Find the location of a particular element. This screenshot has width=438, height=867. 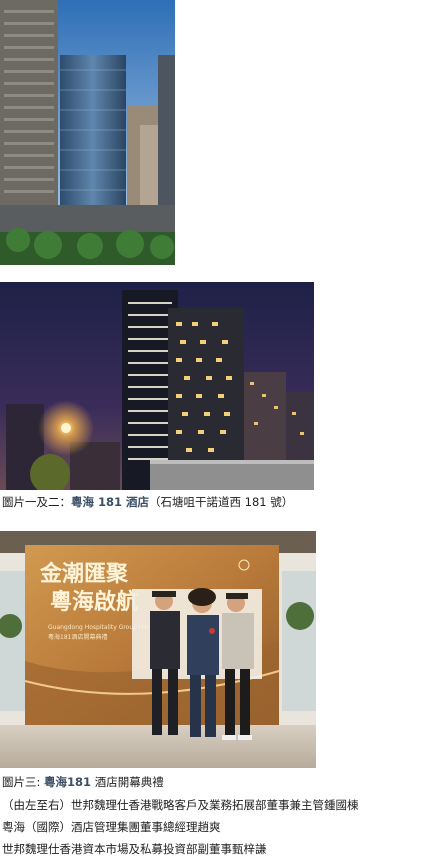

backdrop-title-line1: 金潮匯聚 is located at coordinates (84, 574).